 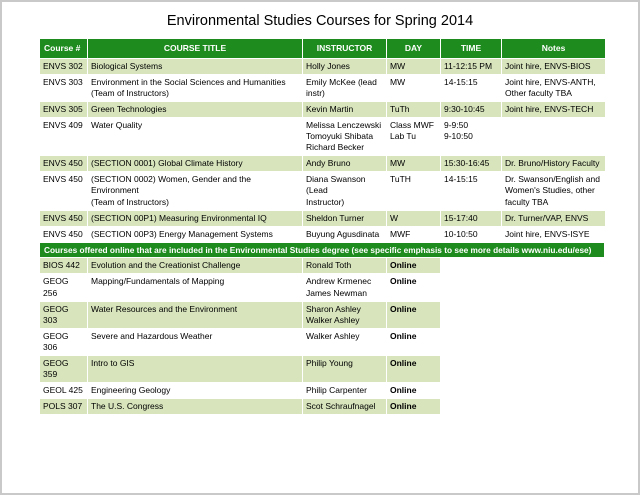 I want to click on cell-time: 10-10:50, so click(x=471, y=234).